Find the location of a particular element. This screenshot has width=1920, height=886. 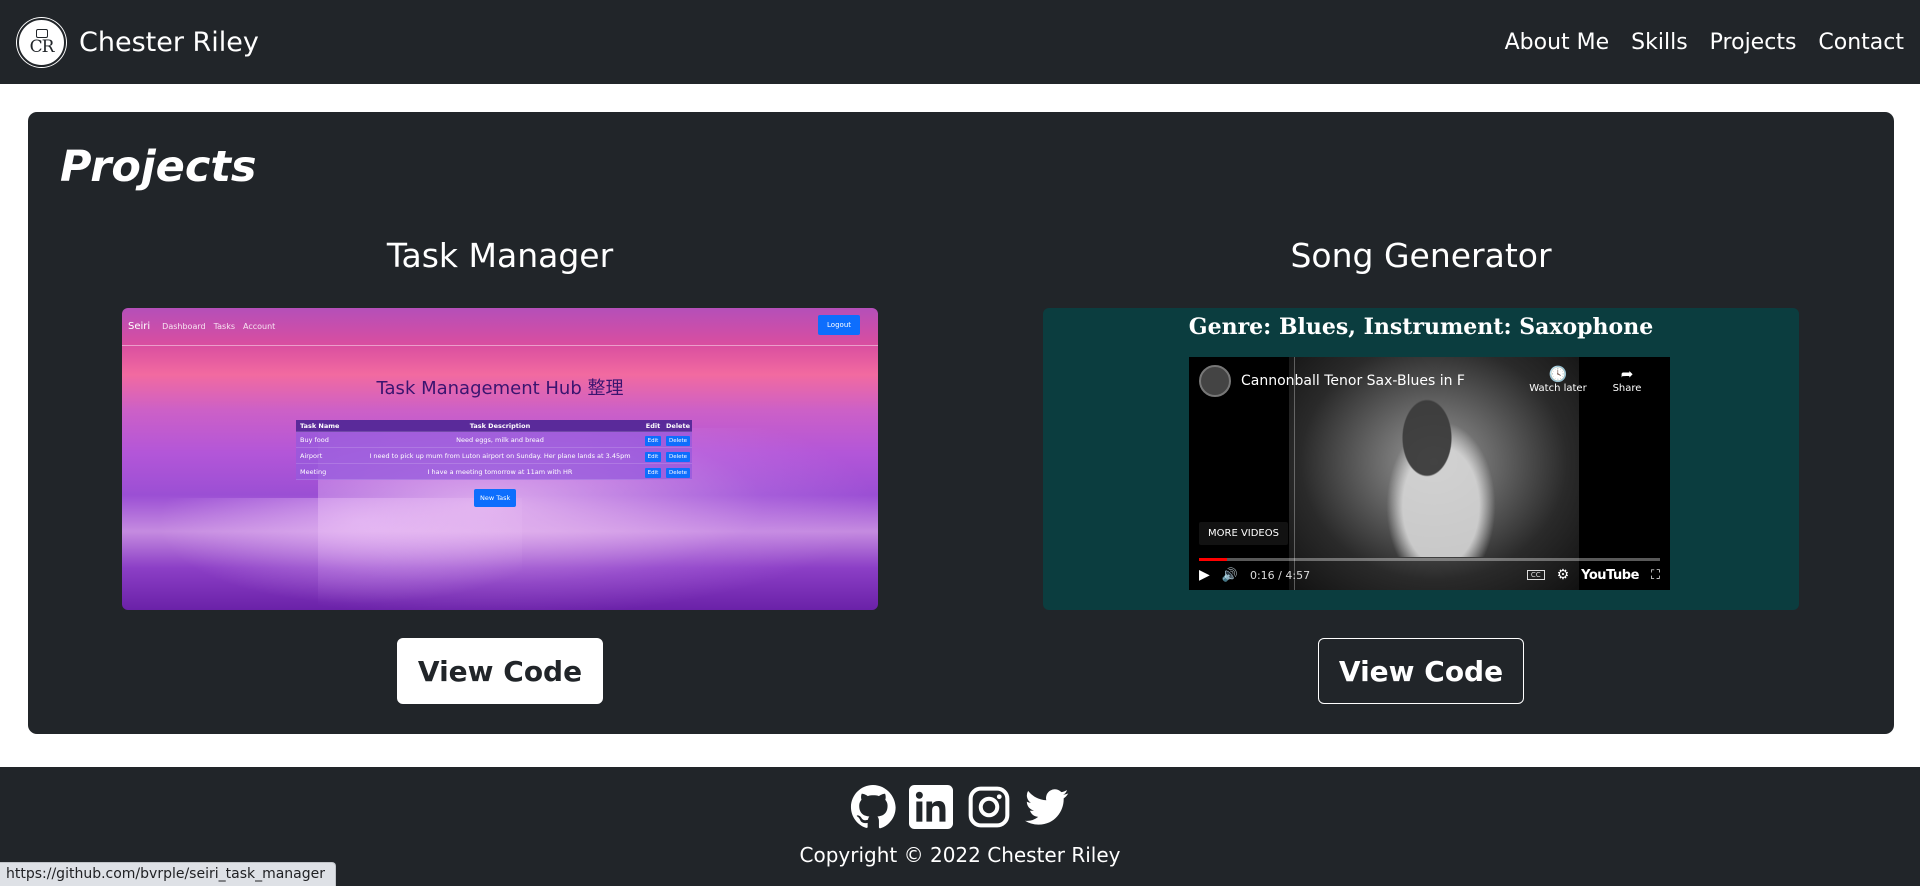

video-title-bar: Cannonball Tenor Sax-Blues in F is located at coordinates (1332, 381).